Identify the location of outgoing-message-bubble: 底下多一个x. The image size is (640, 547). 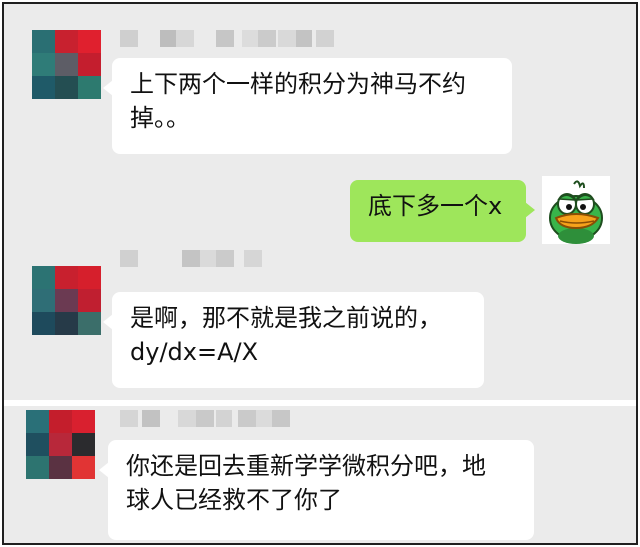
(442, 211).